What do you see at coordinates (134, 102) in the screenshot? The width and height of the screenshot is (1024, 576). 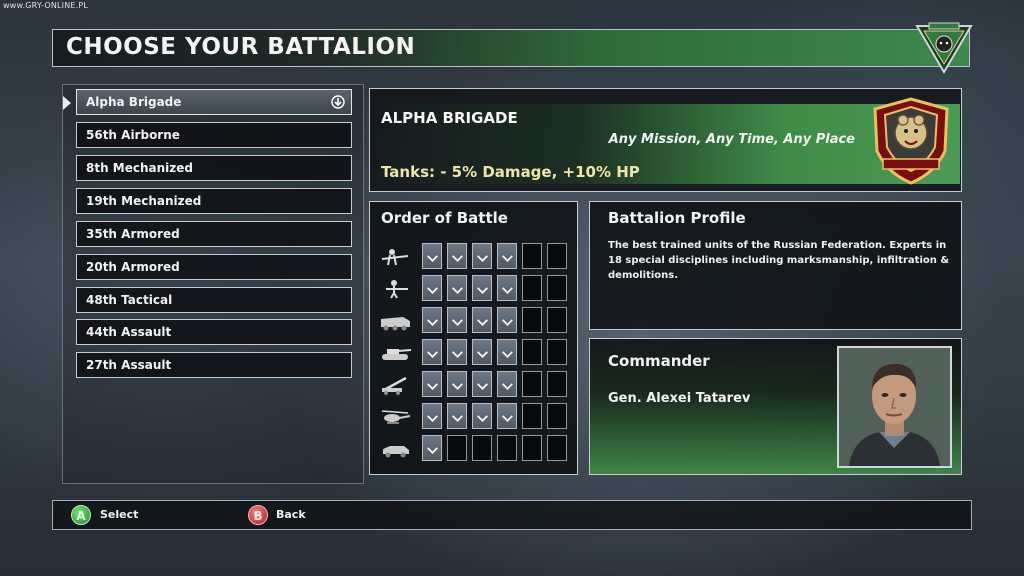 I see `battalion-list-item-label: Alpha Brigade` at bounding box center [134, 102].